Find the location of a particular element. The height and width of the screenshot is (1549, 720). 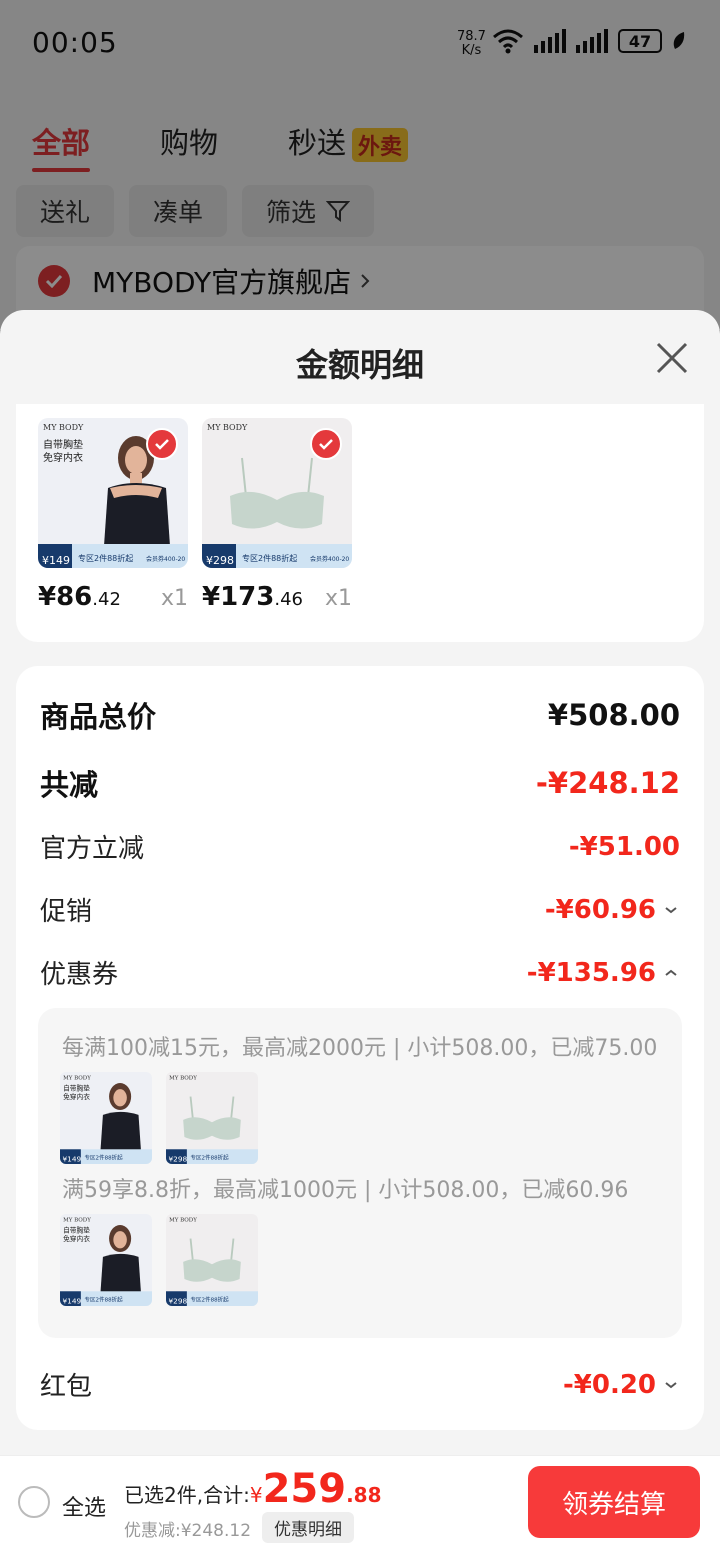

selected-total: 已选2件,合计:¥259.88 is located at coordinates (253, 1489).